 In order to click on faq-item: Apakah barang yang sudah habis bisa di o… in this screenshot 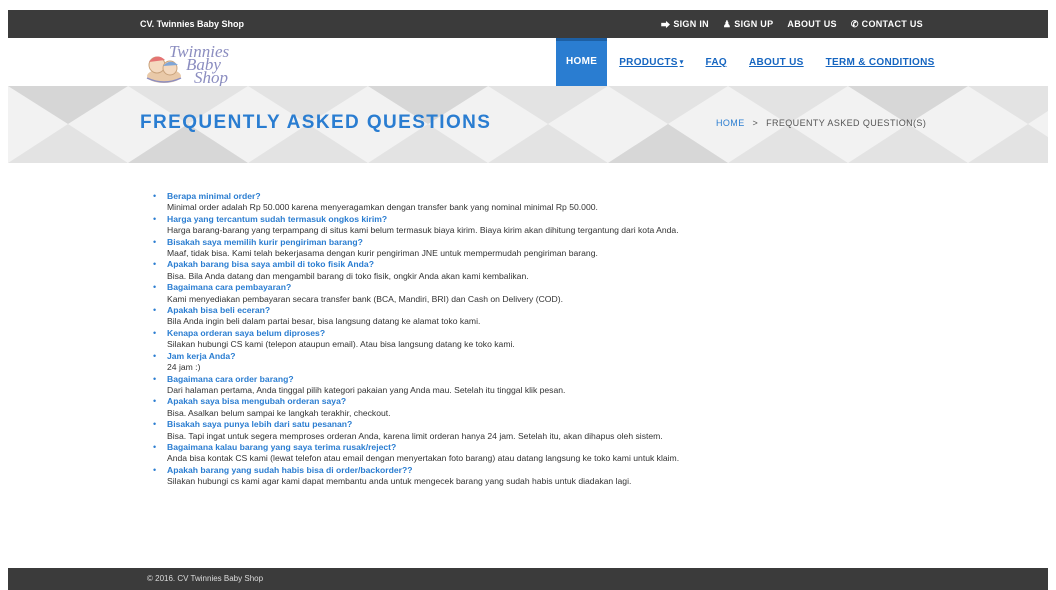, I will do `click(533, 476)`.